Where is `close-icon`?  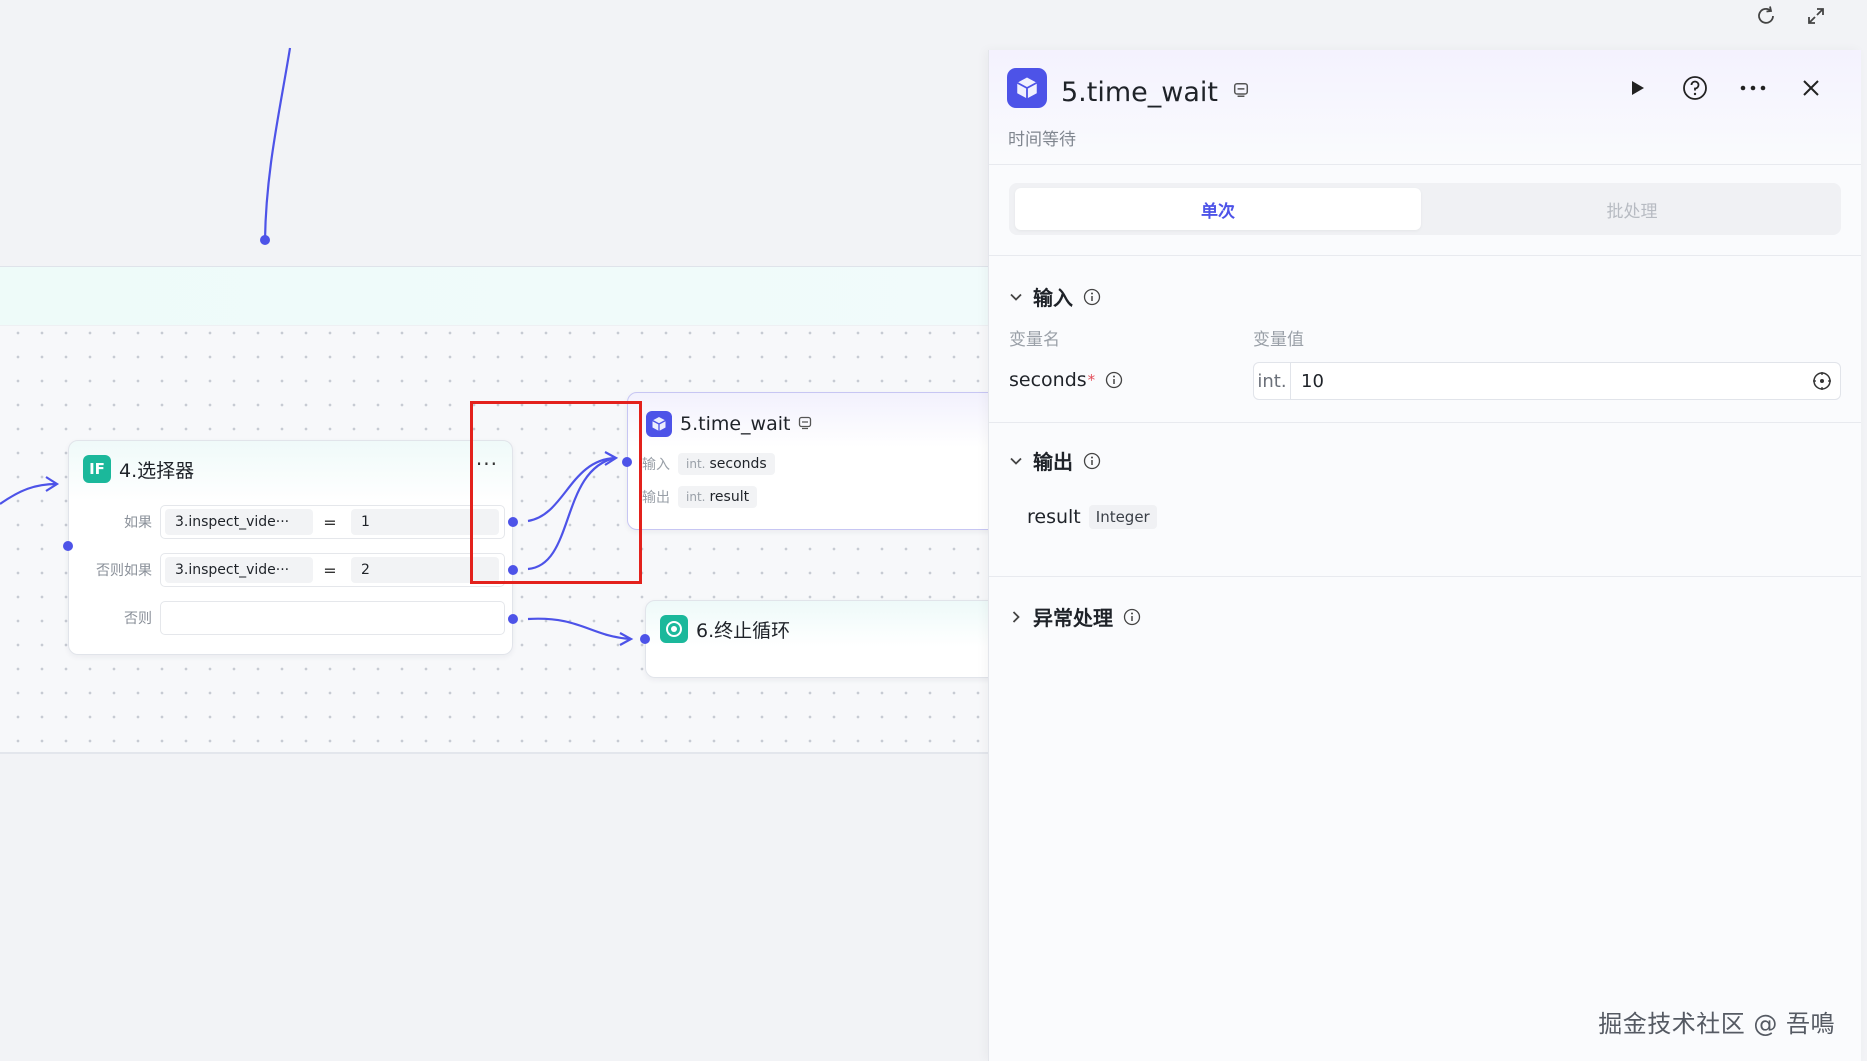 close-icon is located at coordinates (1811, 88).